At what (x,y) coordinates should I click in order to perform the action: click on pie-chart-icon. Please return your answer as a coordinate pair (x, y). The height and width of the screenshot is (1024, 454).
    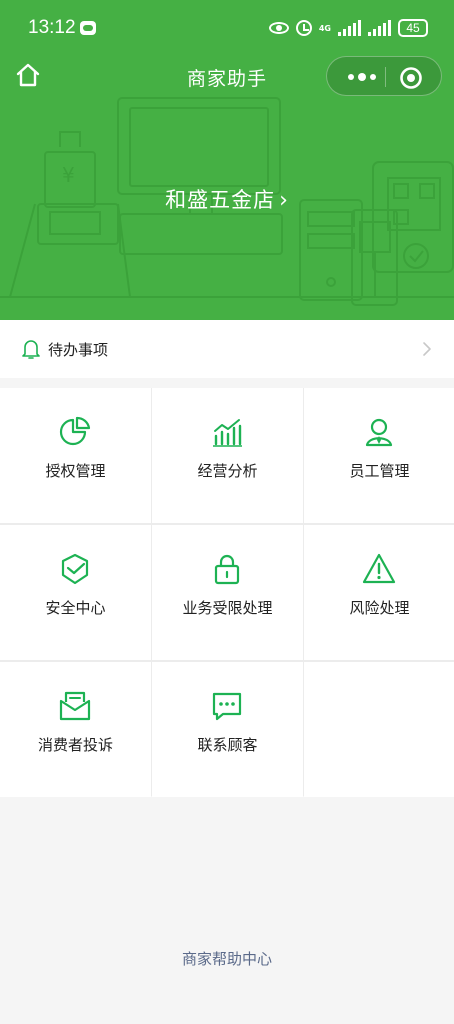
    Looking at the image, I should click on (75, 432).